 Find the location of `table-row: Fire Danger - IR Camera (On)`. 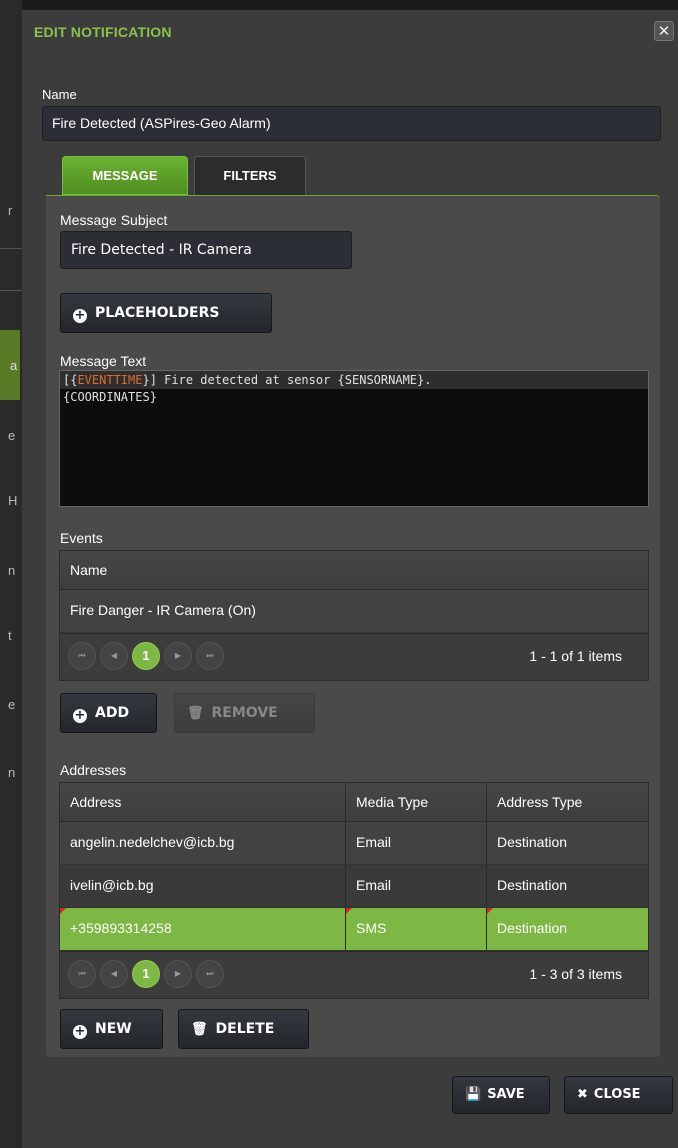

table-row: Fire Danger - IR Camera (On) is located at coordinates (354, 611).